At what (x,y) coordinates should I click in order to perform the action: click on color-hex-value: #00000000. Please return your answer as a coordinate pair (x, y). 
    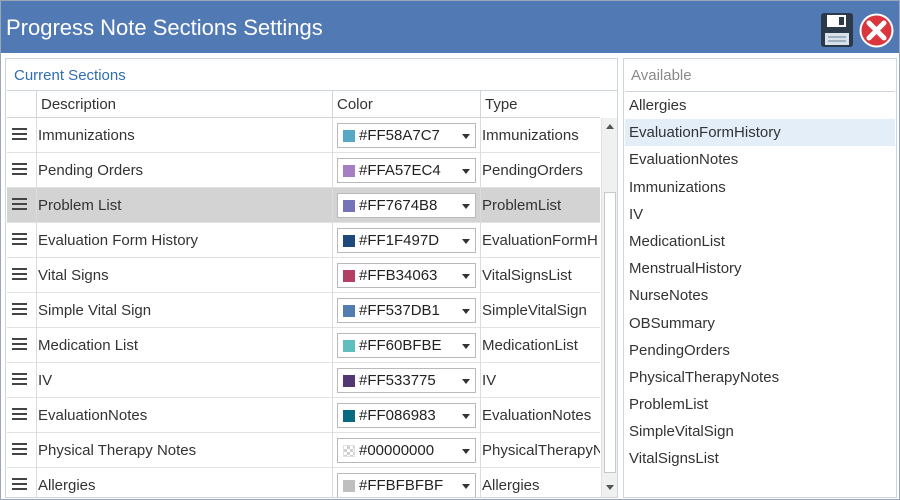
    Looking at the image, I should click on (397, 450).